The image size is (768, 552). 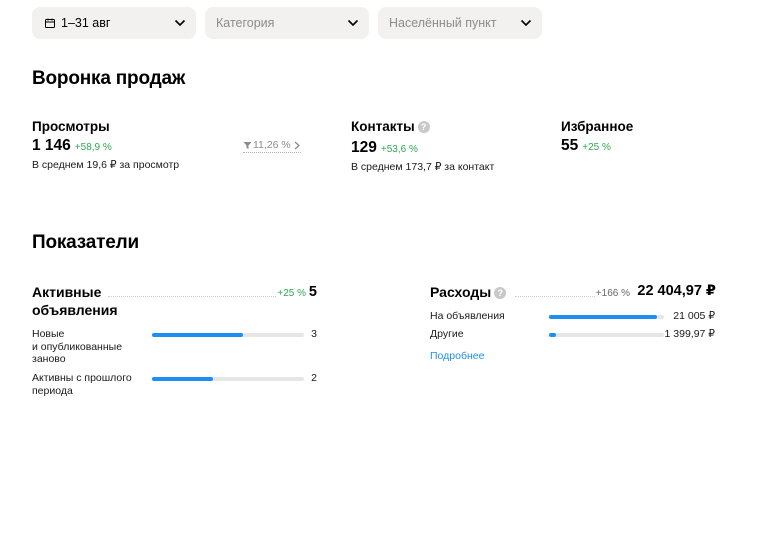 What do you see at coordinates (51, 145) in the screenshot?
I see `views-value: 1 146` at bounding box center [51, 145].